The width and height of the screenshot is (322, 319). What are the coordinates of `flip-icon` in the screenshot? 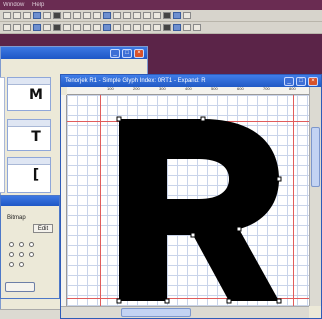 It's located at (37, 27).